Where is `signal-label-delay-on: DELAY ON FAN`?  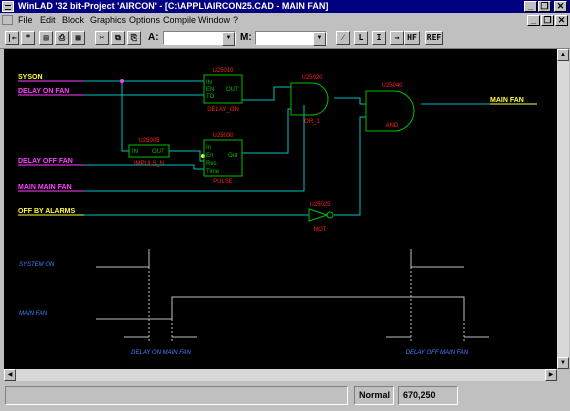 signal-label-delay-on: DELAY ON FAN is located at coordinates (43, 91).